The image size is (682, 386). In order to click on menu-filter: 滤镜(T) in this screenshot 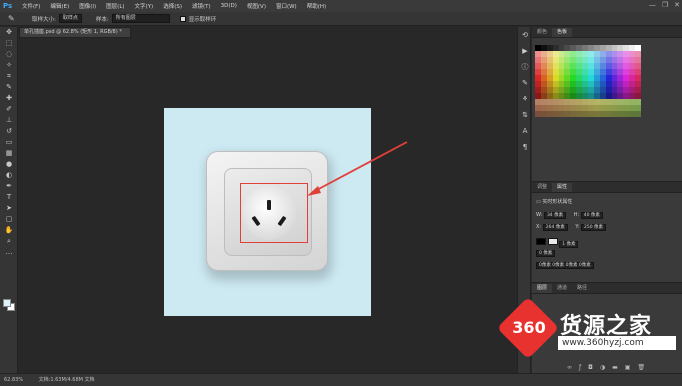, I will do `click(201, 6)`.